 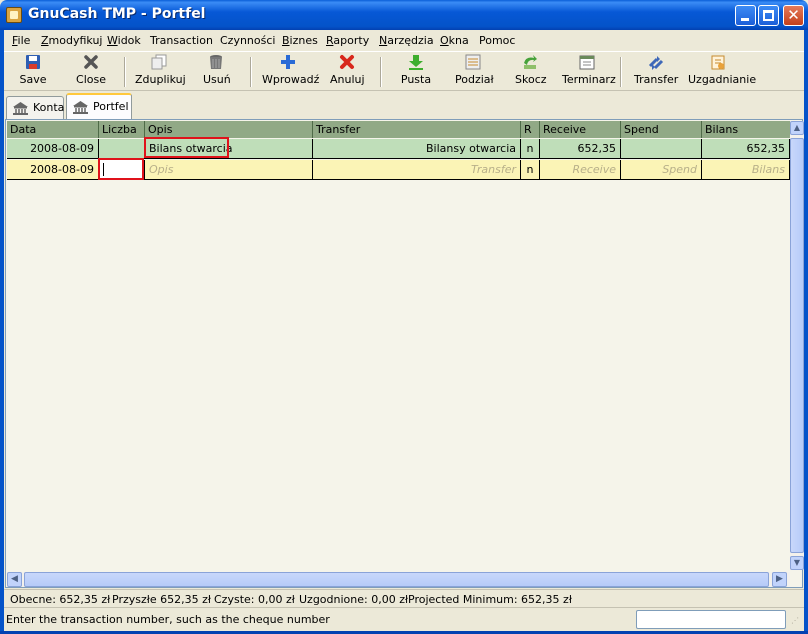 I want to click on reconcile-input: n, so click(x=530, y=170).